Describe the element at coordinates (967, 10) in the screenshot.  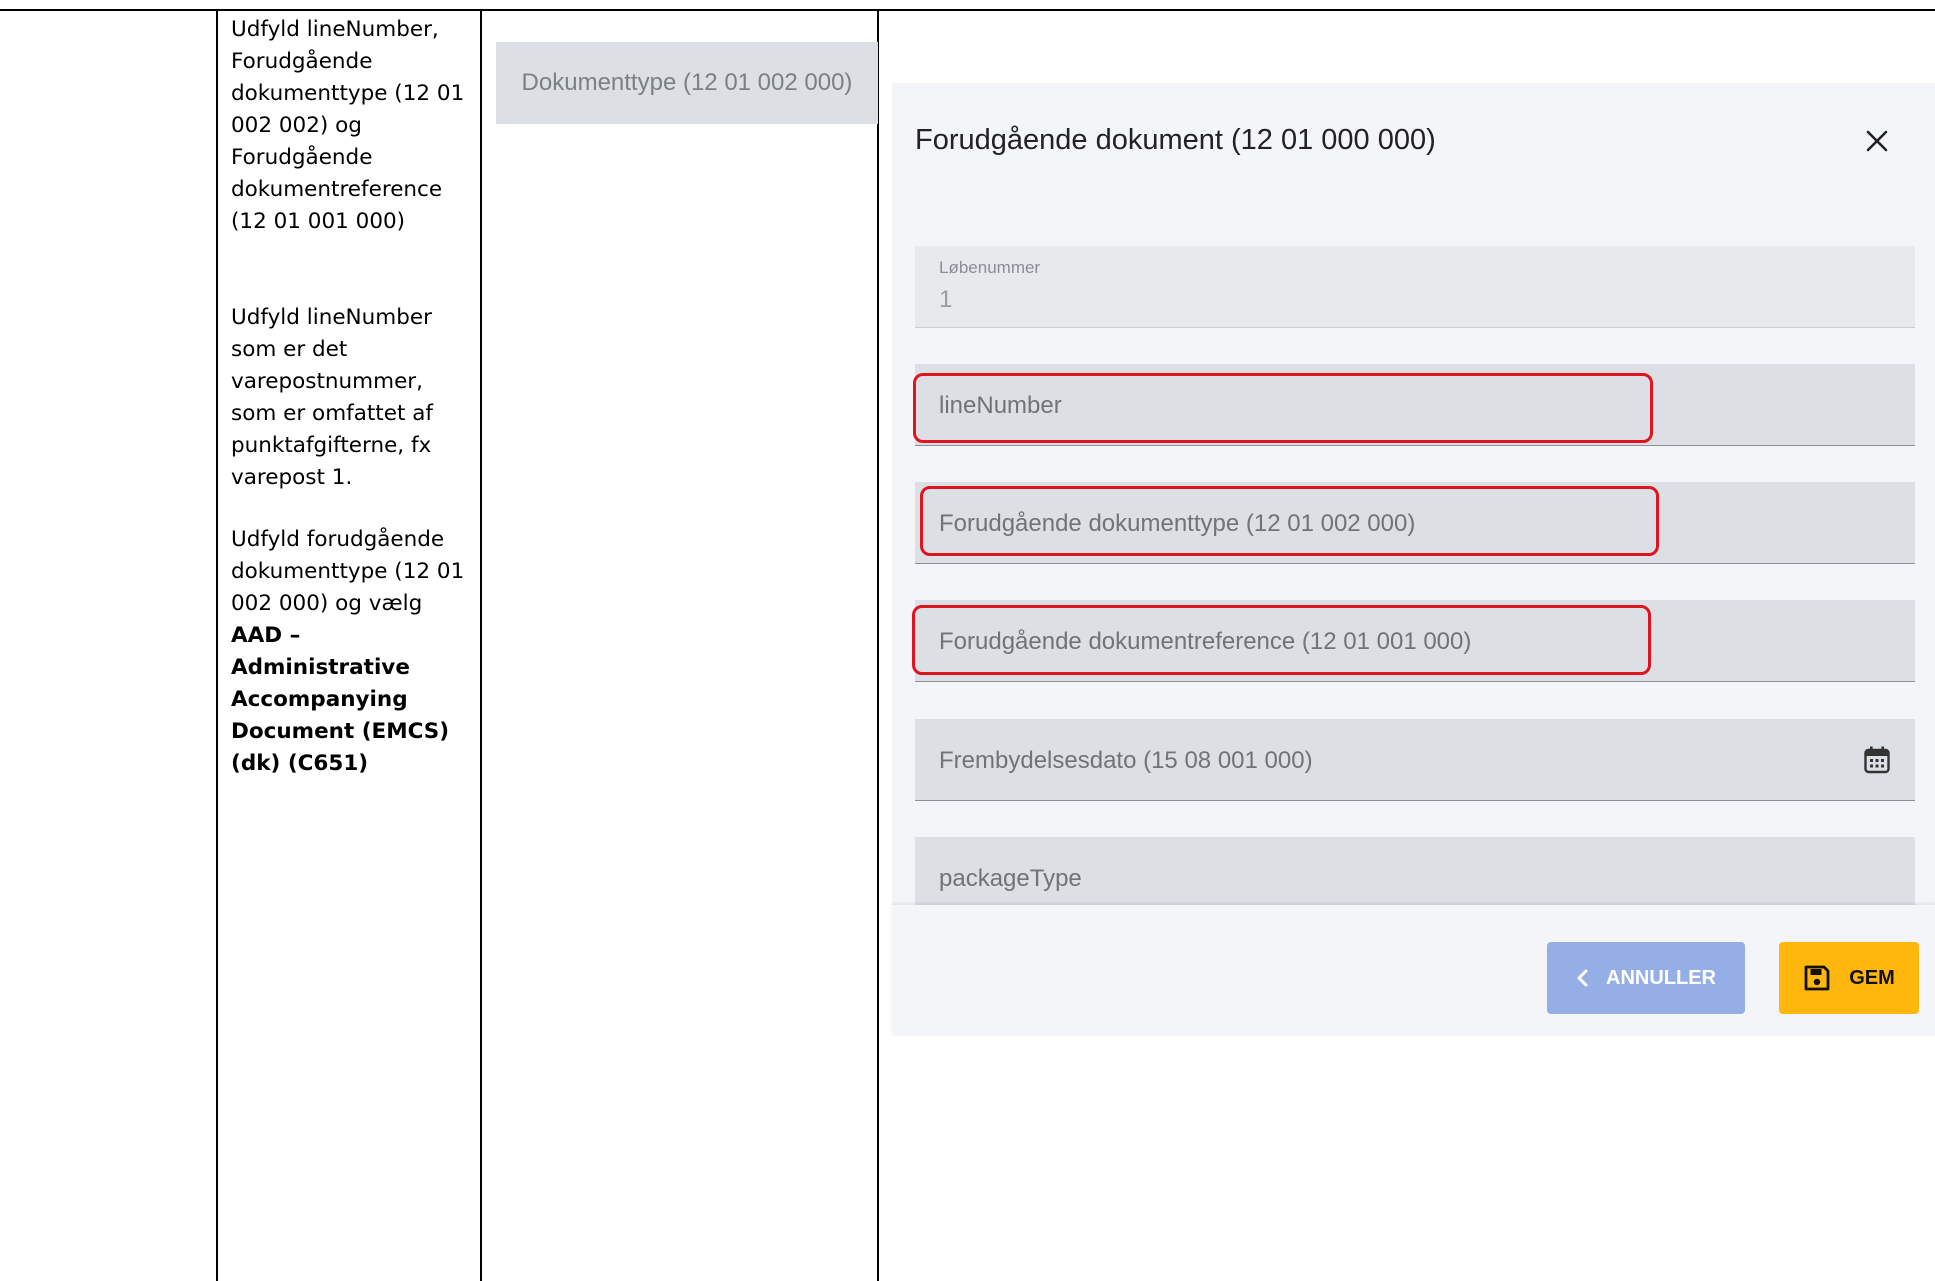
I see `table-top-border` at that location.